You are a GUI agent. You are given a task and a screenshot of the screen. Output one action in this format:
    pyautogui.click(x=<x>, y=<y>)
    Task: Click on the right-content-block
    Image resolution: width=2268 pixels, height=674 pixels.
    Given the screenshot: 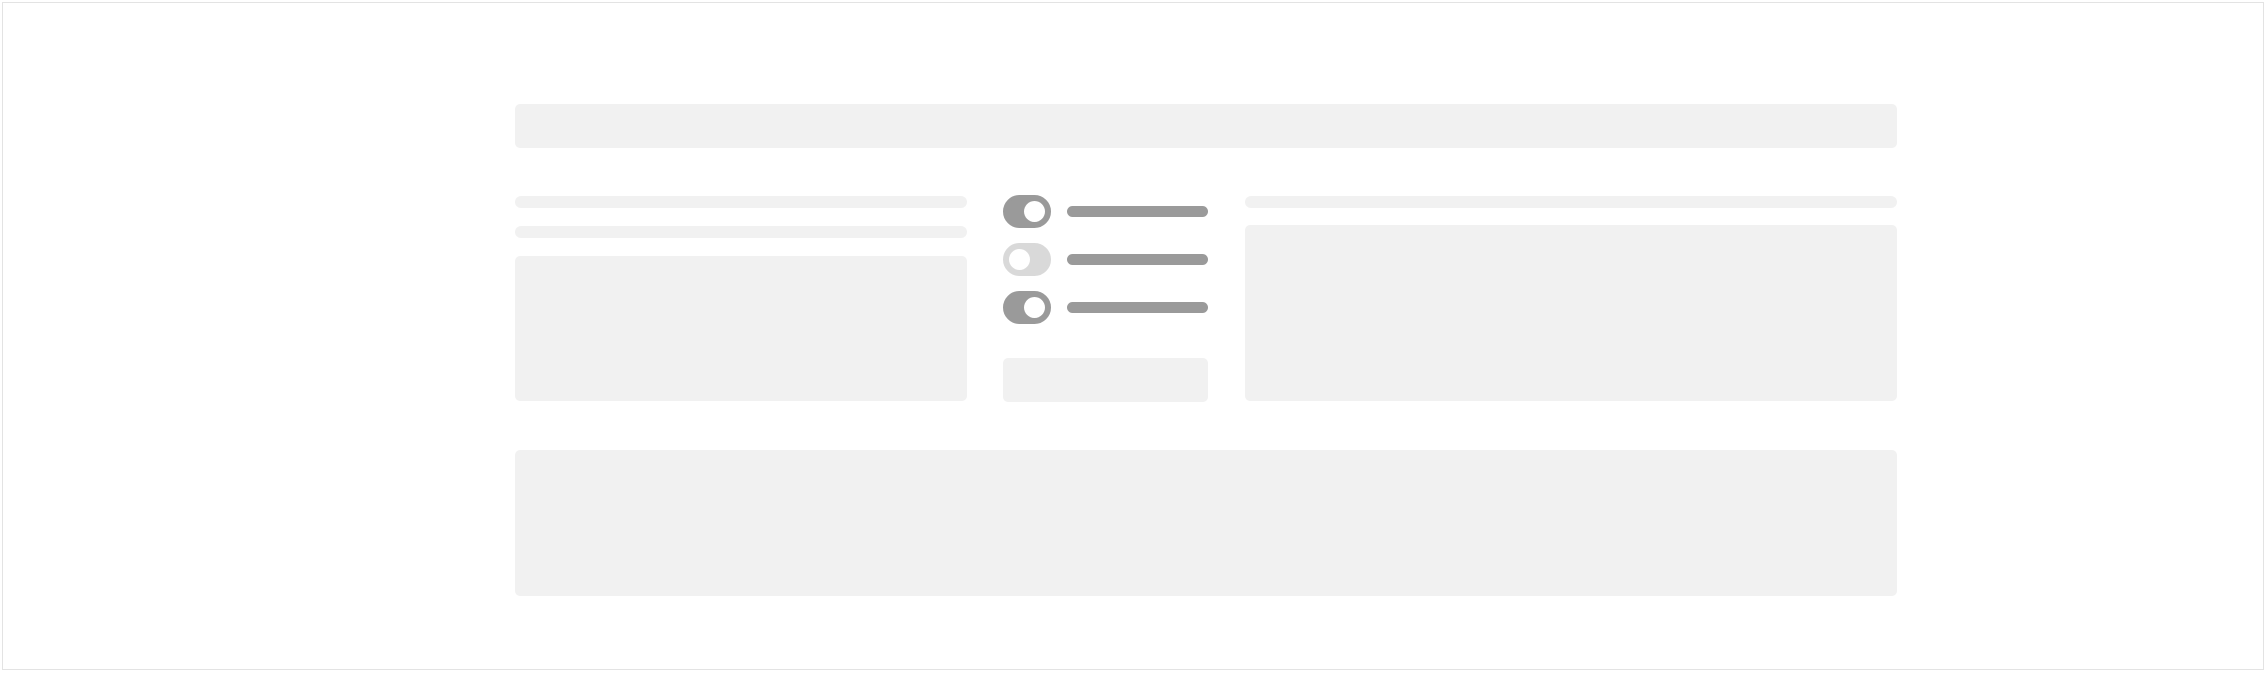 What is the action you would take?
    pyautogui.click(x=1571, y=313)
    